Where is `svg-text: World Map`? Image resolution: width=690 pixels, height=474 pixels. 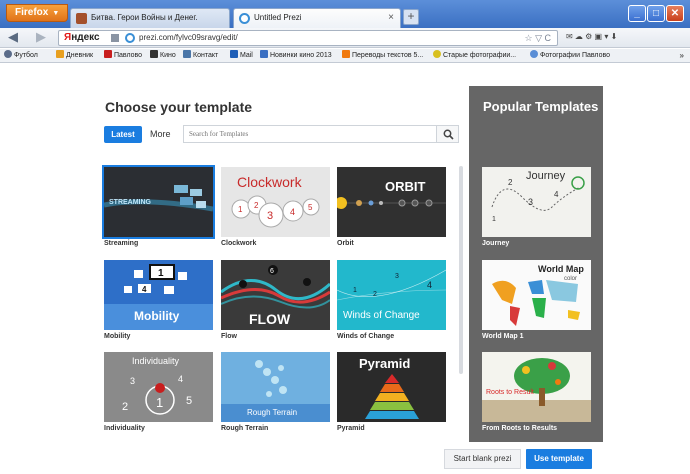 svg-text: World Map is located at coordinates (561, 269).